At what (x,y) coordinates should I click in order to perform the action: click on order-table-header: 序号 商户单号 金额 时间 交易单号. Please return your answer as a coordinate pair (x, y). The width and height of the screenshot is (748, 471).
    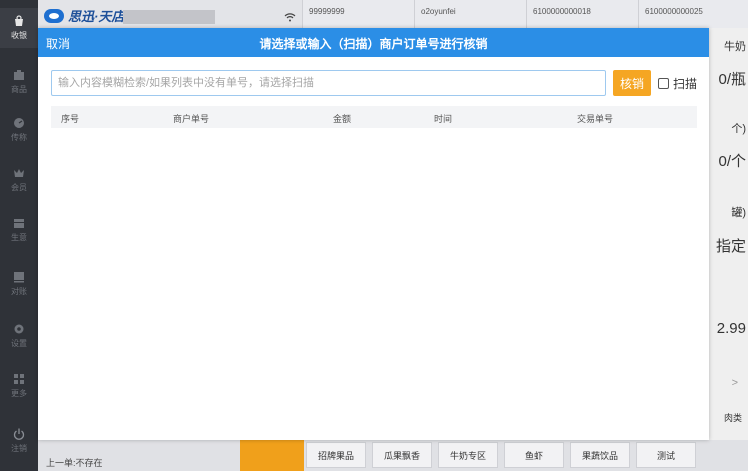
    Looking at the image, I should click on (374, 117).